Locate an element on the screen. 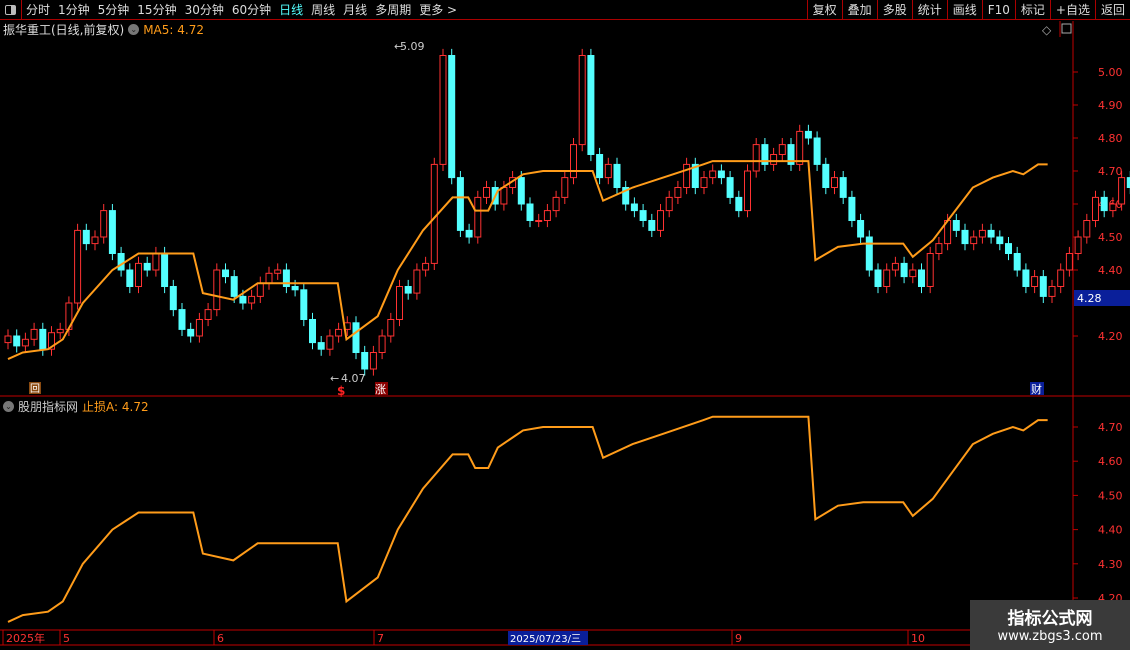  price-tick-label: 4.20 is located at coordinates (1110, 336).